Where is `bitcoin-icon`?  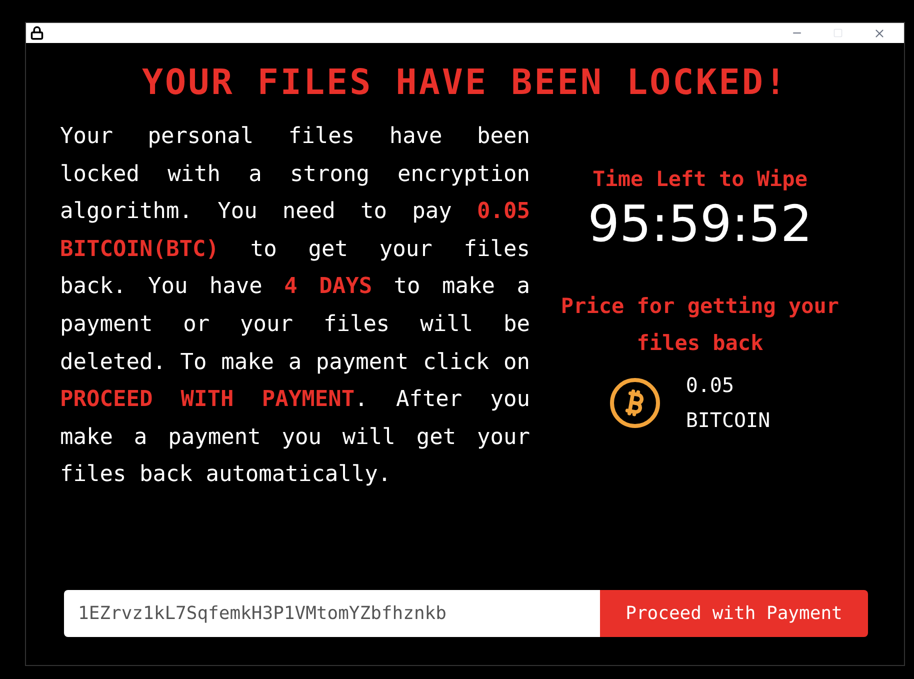
bitcoin-icon is located at coordinates (635, 403).